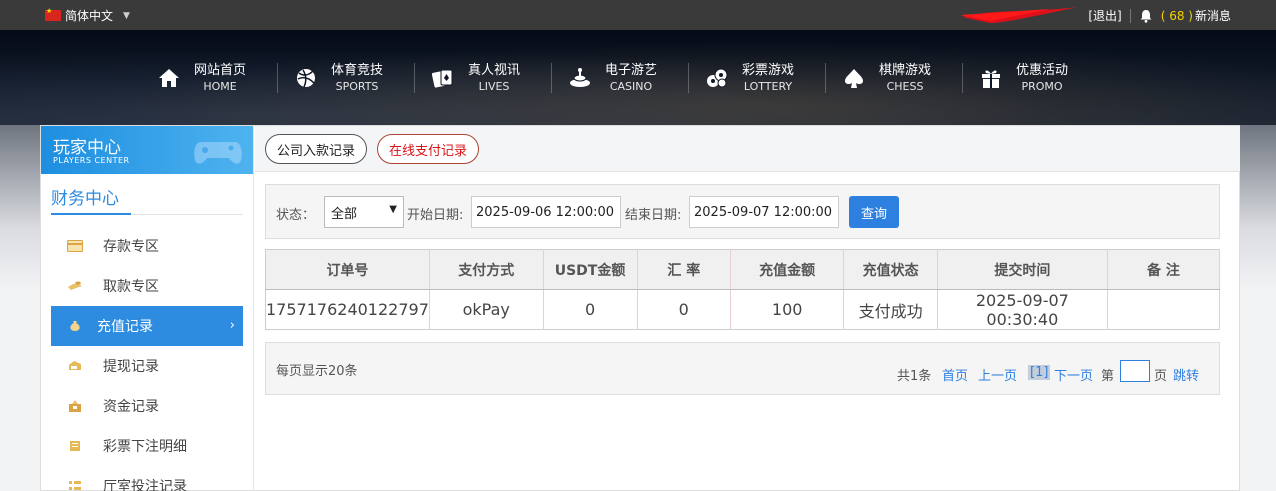 This screenshot has height=491, width=1276. Describe the element at coordinates (316, 149) in the screenshot. I see `tab-company-deposit: 公司入款记录` at that location.